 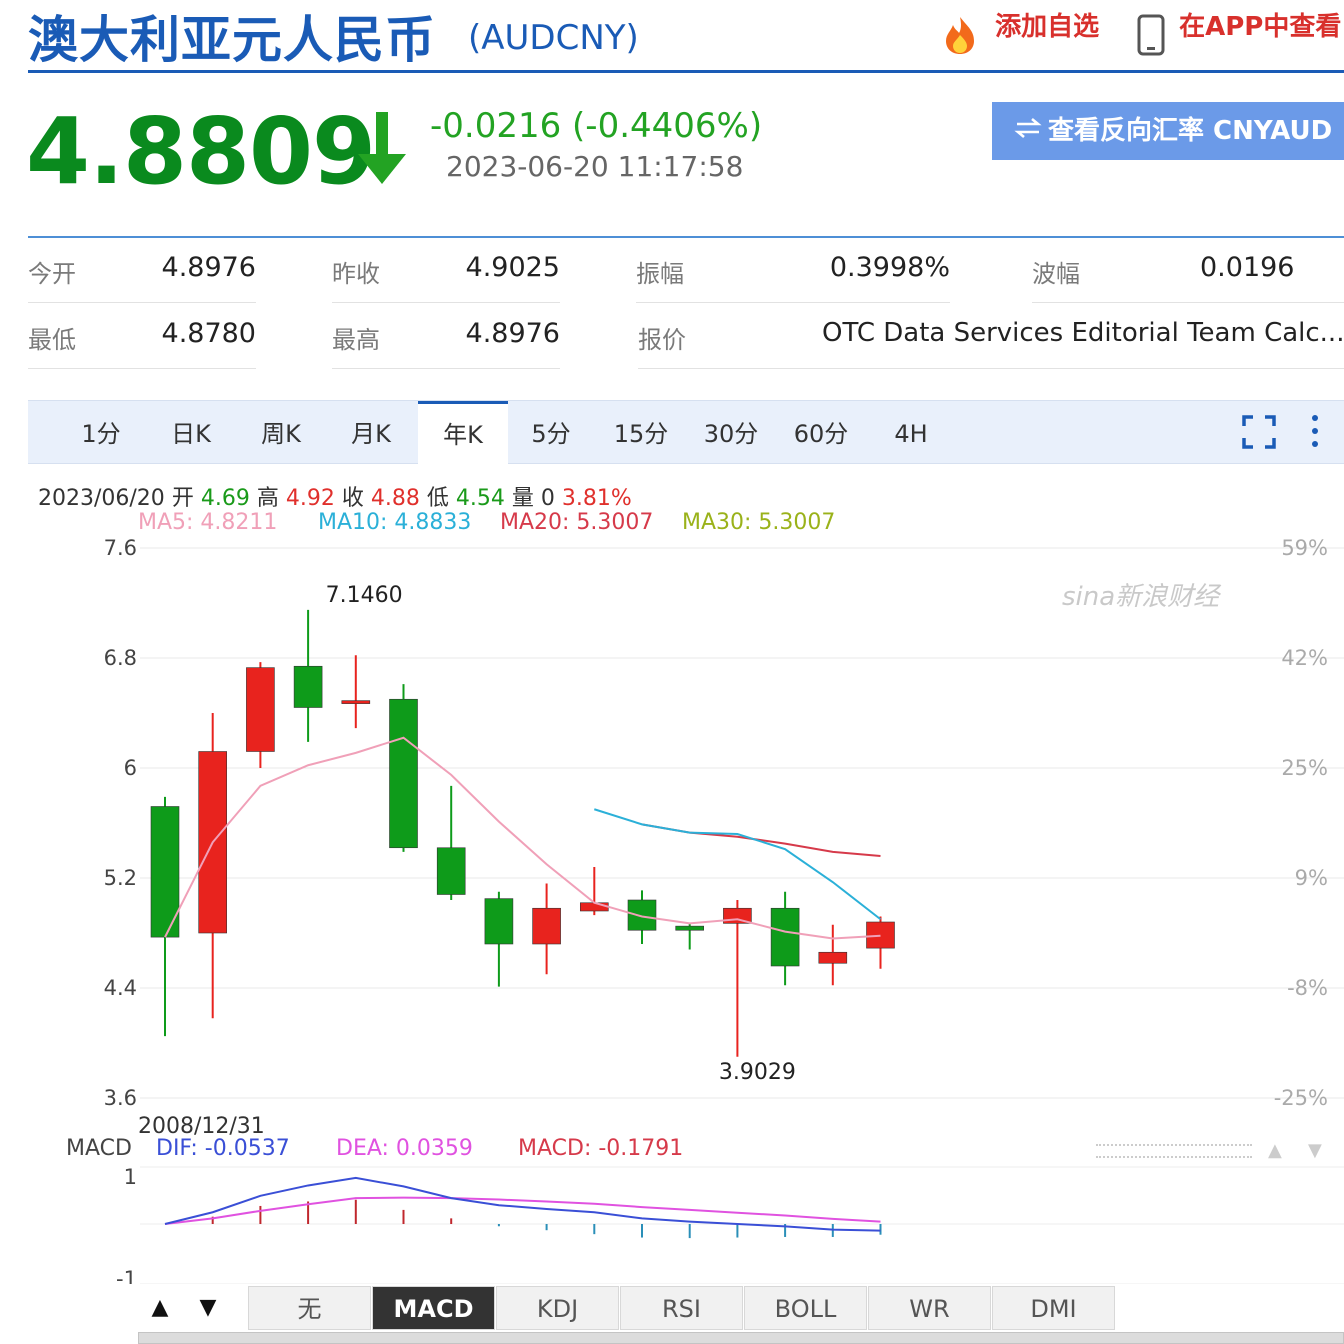 I want to click on tab-monthly-k: 月K, so click(x=371, y=432).